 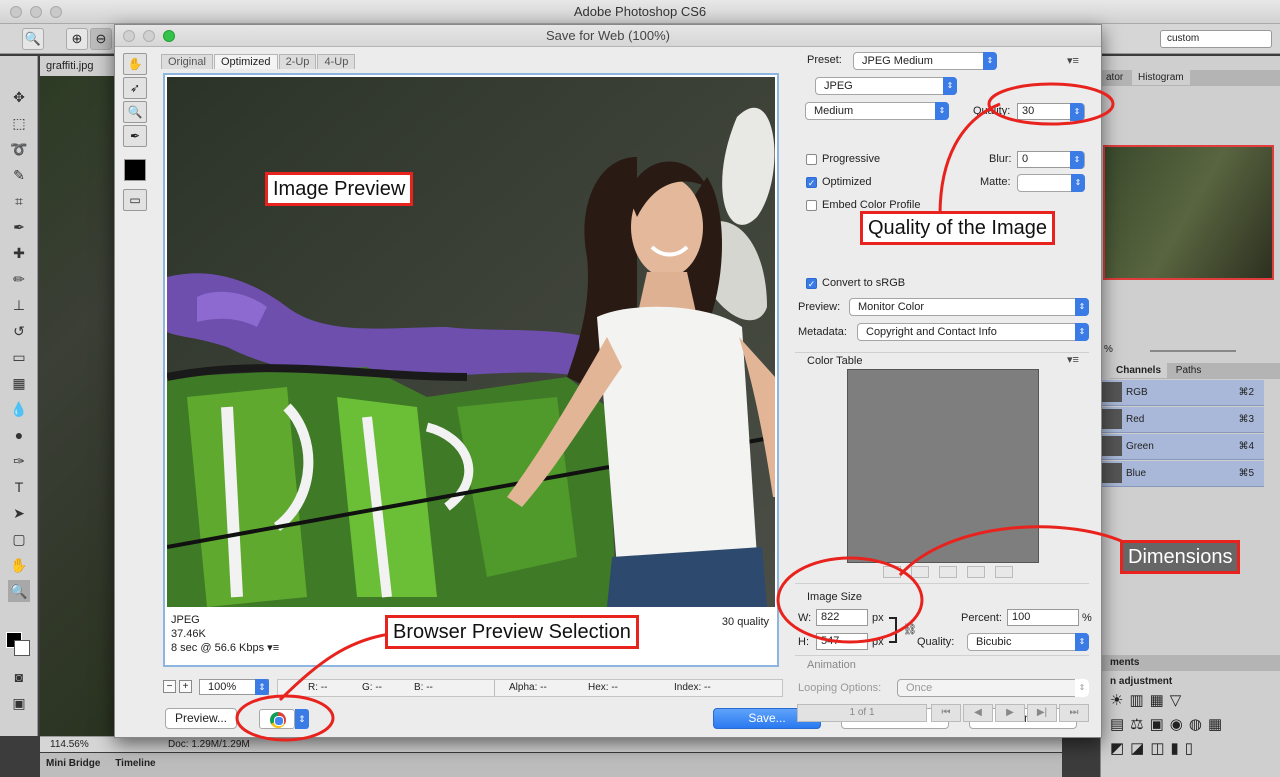 What do you see at coordinates (277, 719) in the screenshot?
I see `browser-select-box` at bounding box center [277, 719].